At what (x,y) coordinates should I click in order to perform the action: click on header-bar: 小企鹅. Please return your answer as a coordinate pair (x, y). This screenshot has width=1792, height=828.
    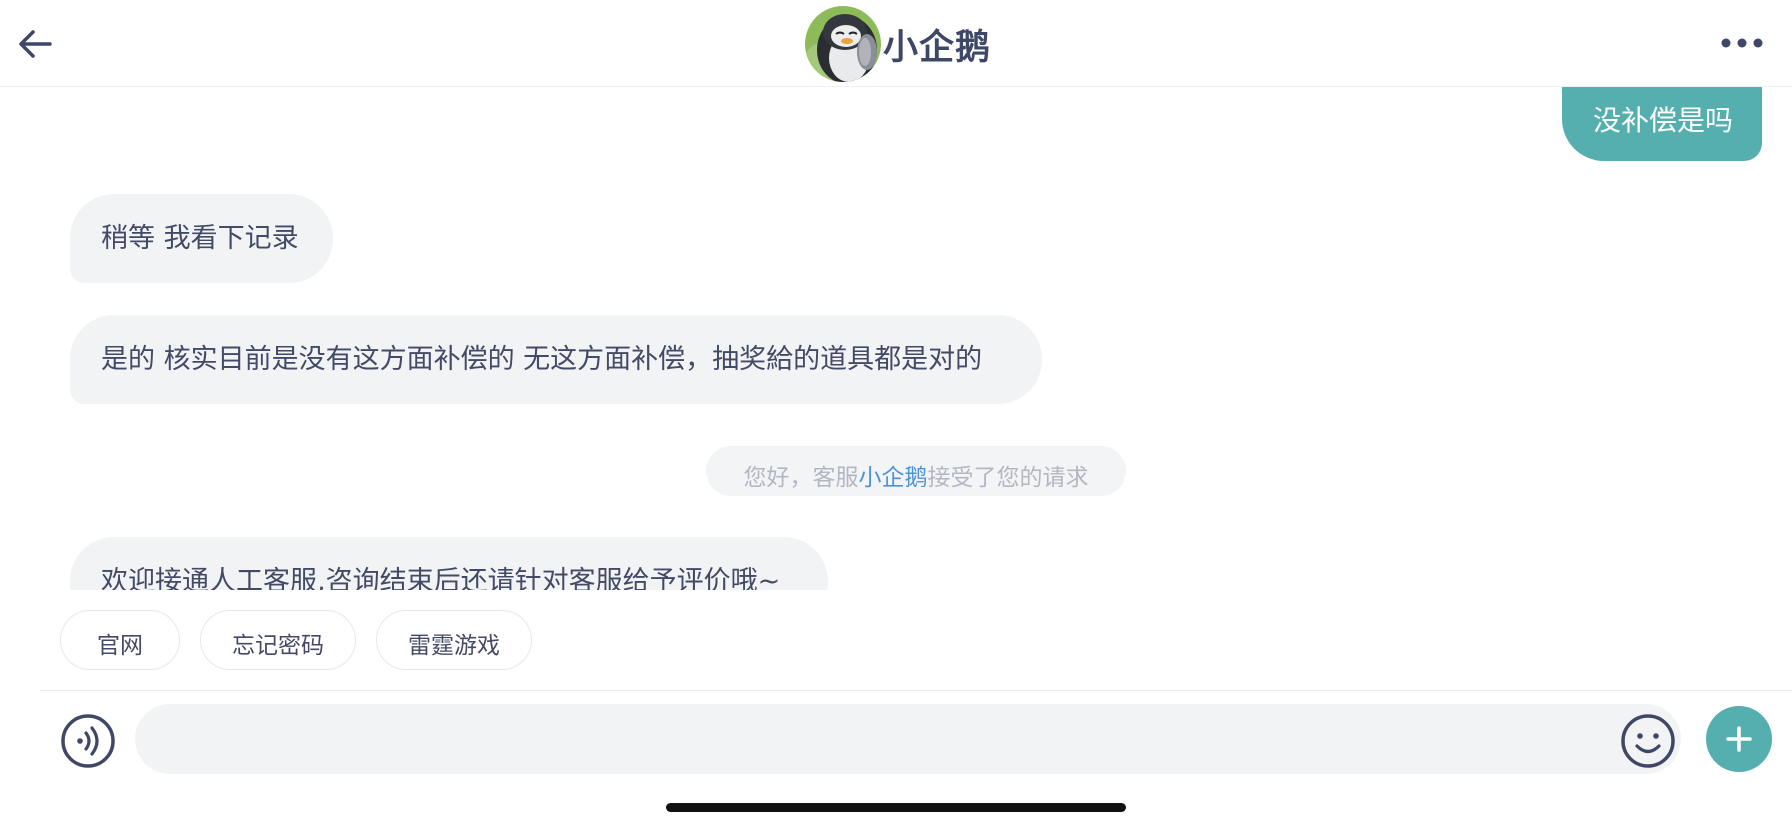
    Looking at the image, I should click on (896, 43).